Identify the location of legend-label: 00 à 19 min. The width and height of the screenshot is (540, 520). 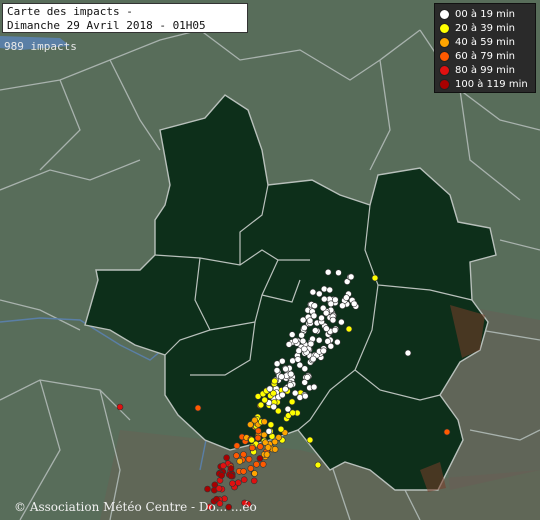
(485, 14).